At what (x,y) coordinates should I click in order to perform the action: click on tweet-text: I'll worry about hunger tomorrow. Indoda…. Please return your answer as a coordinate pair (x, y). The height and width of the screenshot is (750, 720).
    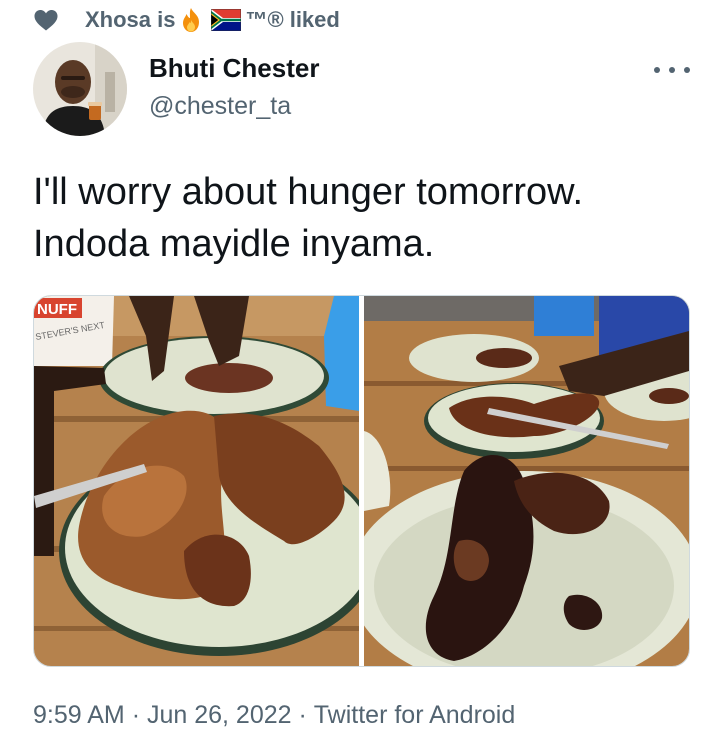
    Looking at the image, I should click on (368, 218).